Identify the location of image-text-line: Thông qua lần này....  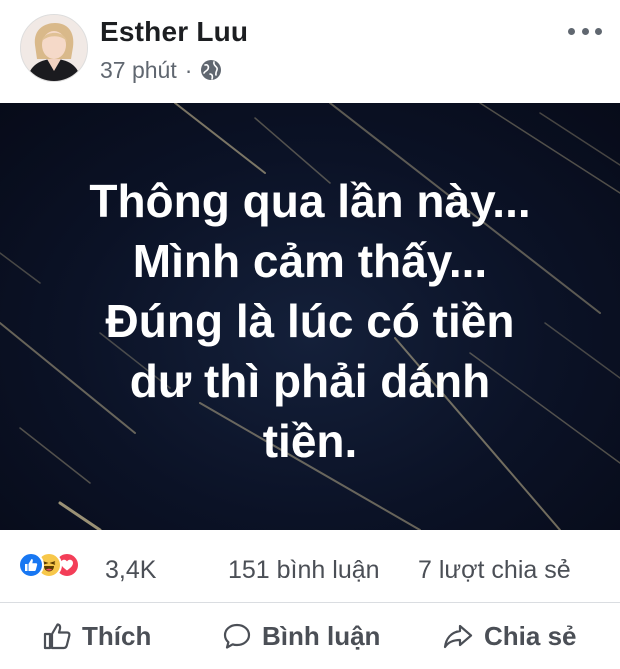
(310, 201).